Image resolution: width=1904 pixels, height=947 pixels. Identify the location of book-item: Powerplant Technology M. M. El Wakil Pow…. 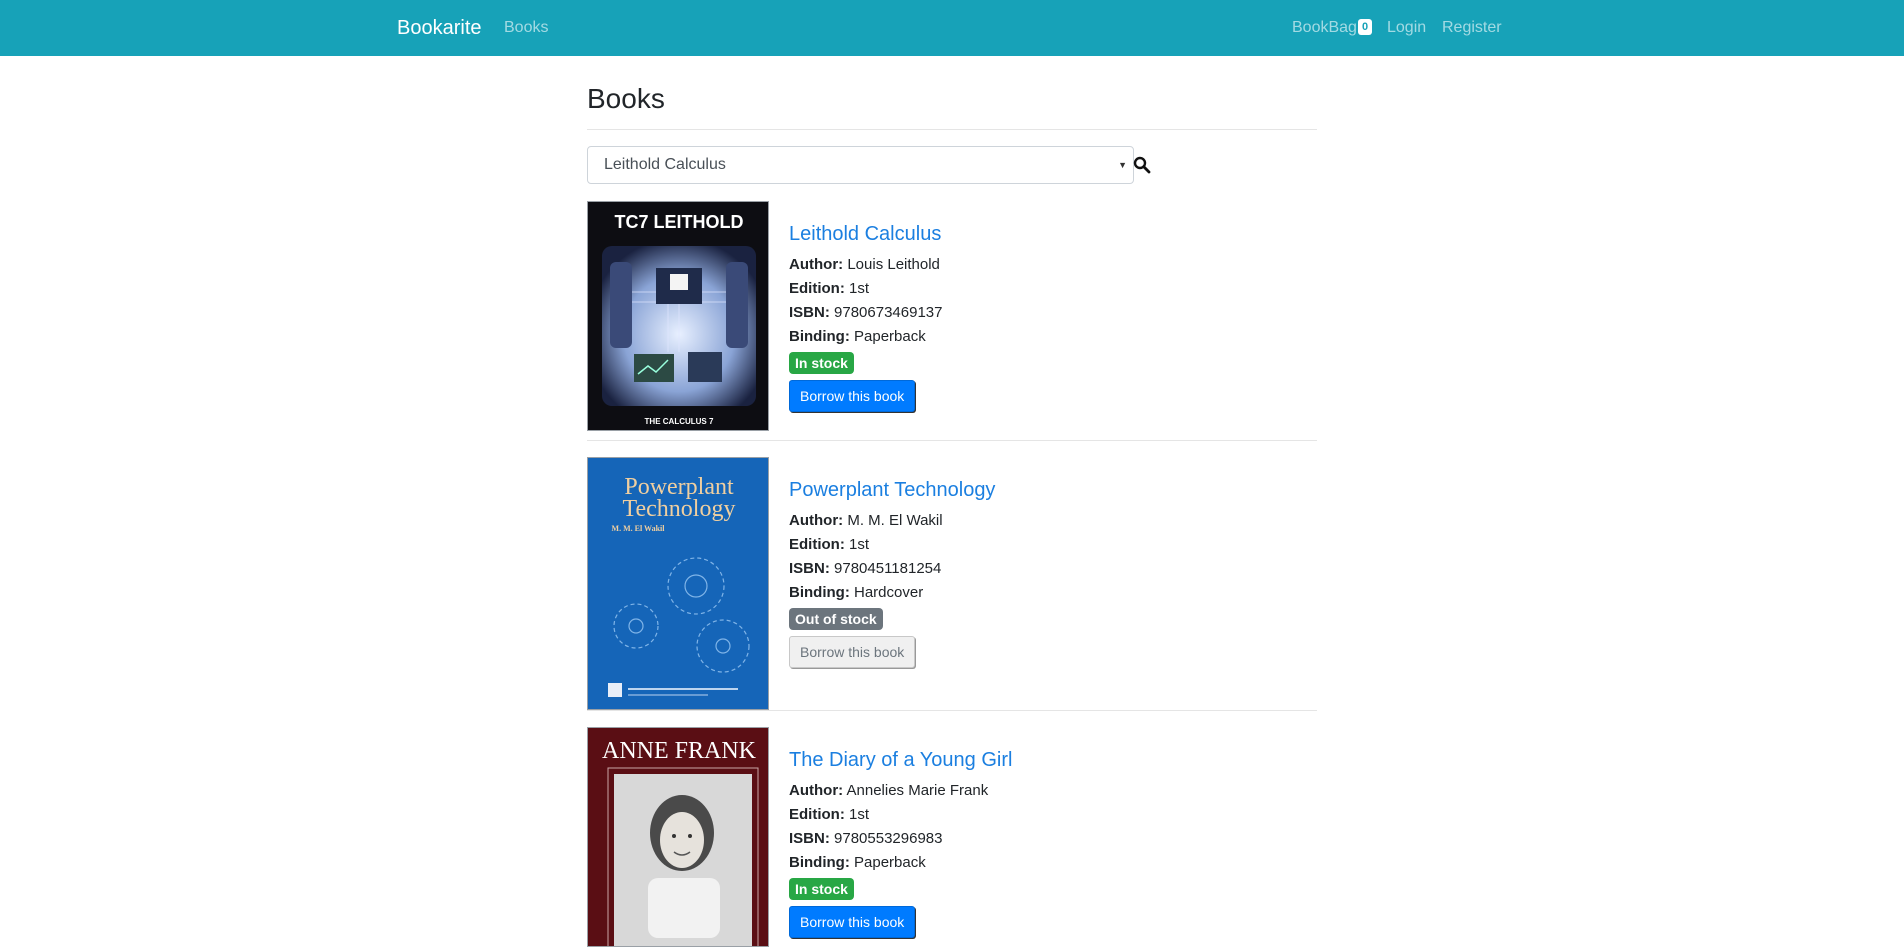
(952, 583).